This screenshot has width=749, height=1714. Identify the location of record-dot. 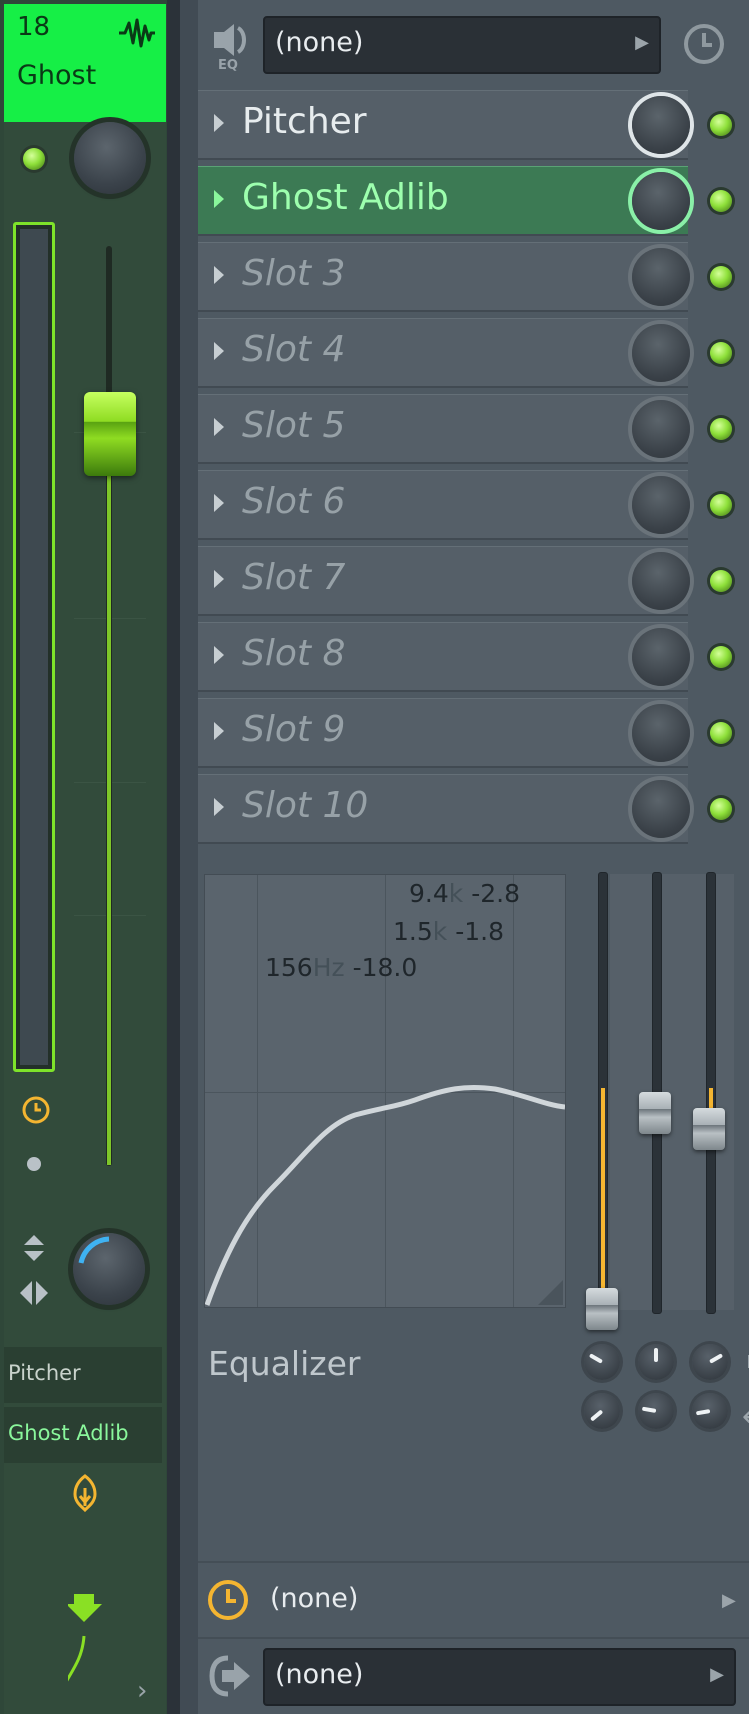
(34, 1164).